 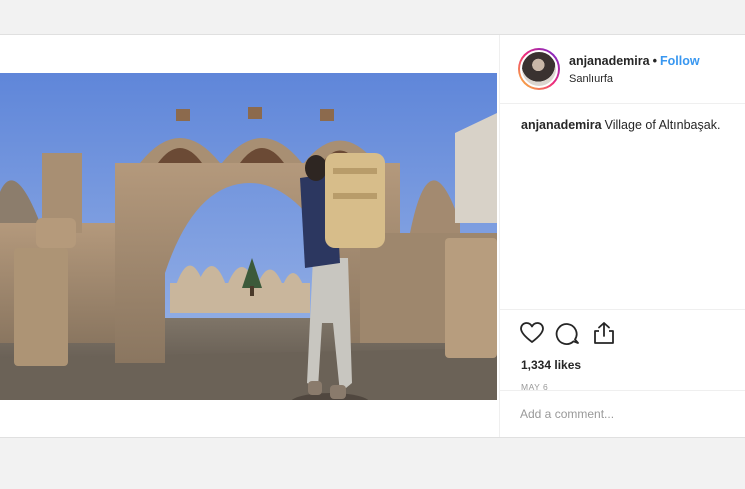 I want to click on heart-icon, so click(x=532, y=333).